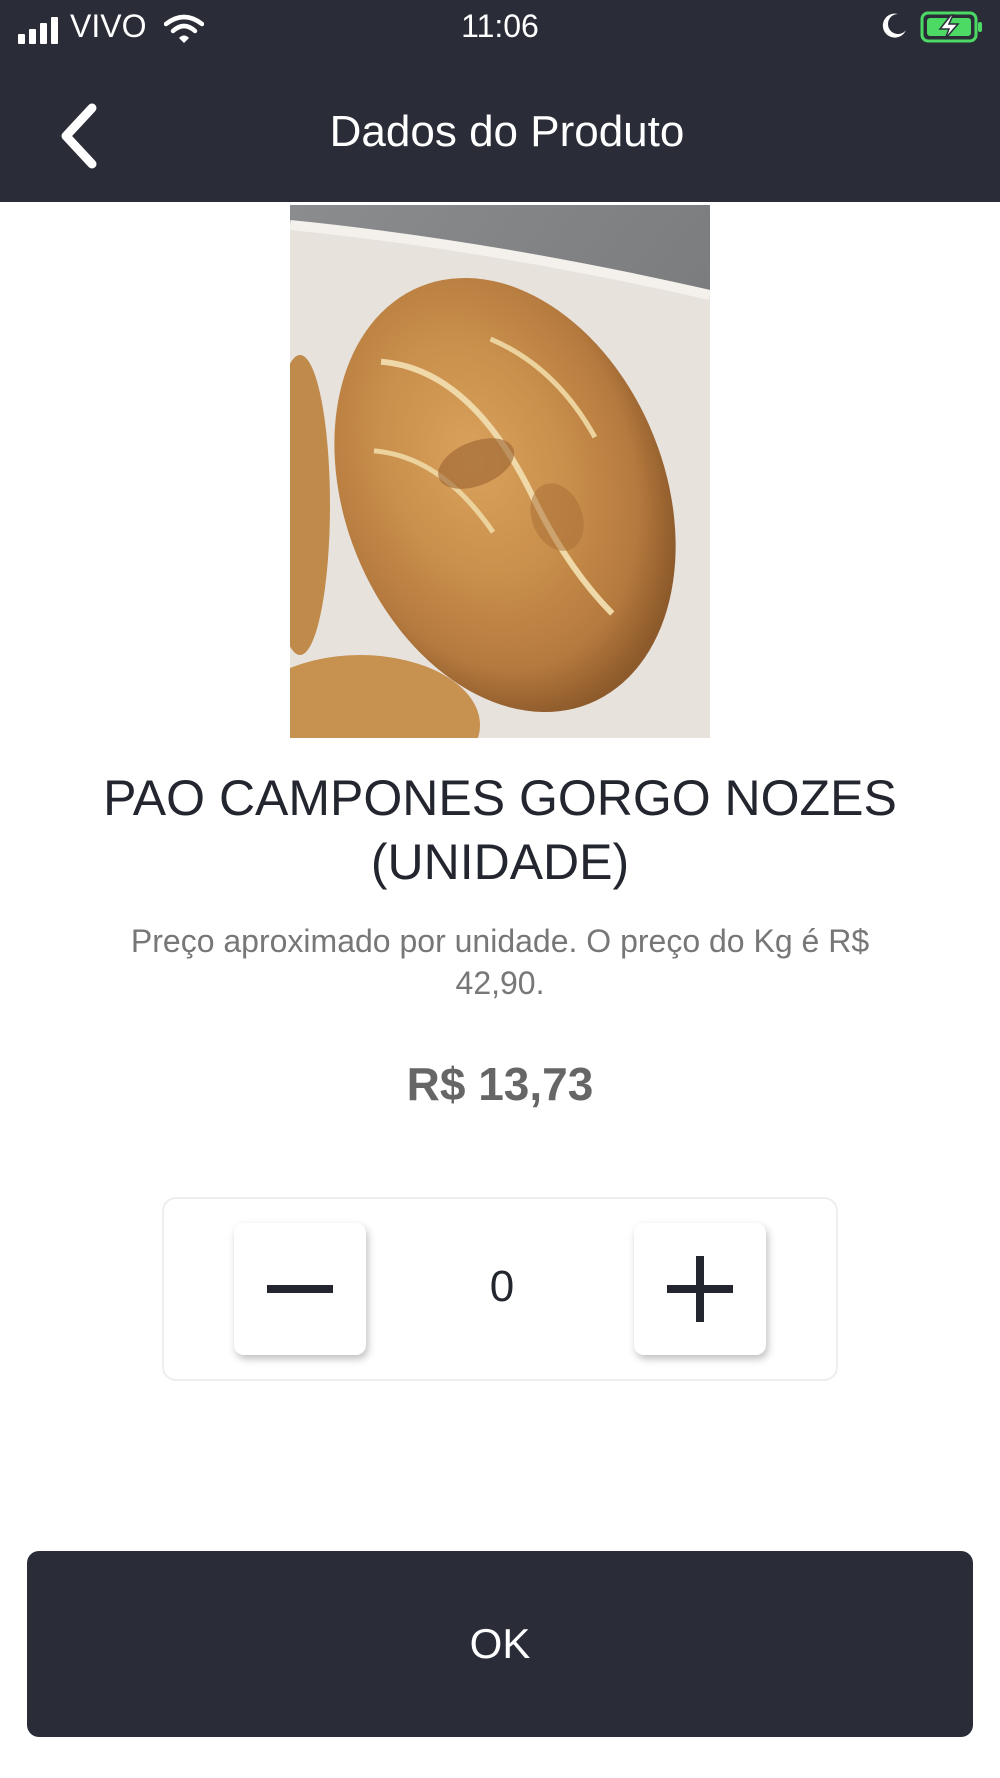  I want to click on decrease-quantity-button, so click(300, 1289).